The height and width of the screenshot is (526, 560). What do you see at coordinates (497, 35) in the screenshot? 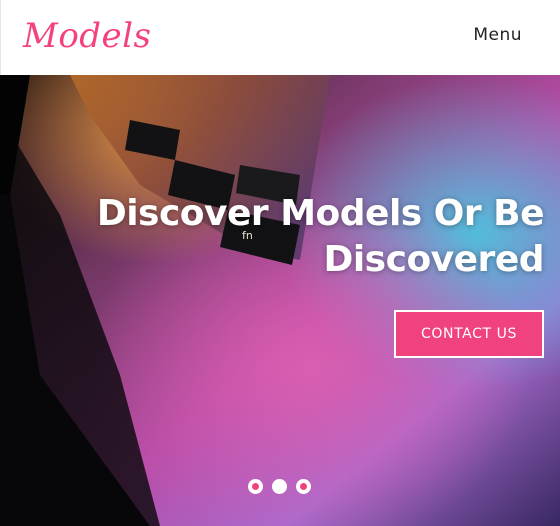
I see `menu-button: Menu` at bounding box center [497, 35].